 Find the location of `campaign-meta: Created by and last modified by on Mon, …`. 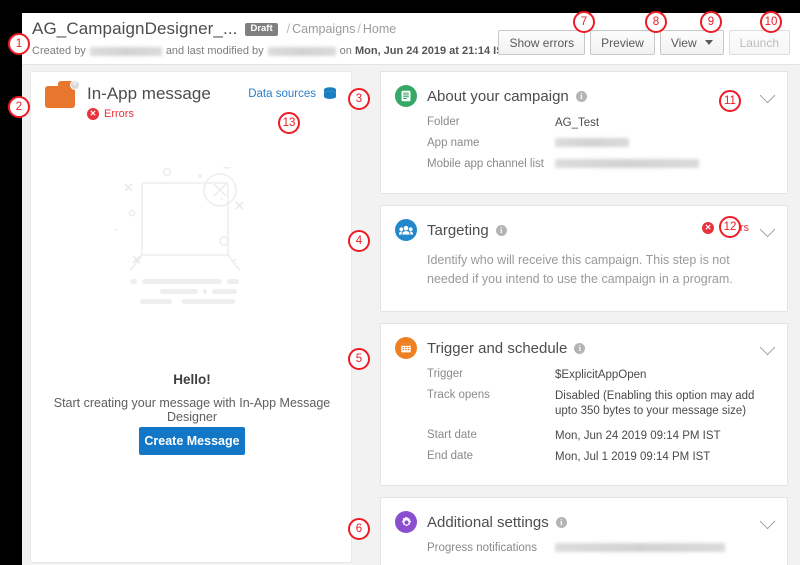

campaign-meta: Created by and last modified by on Mon, … is located at coordinates (271, 51).